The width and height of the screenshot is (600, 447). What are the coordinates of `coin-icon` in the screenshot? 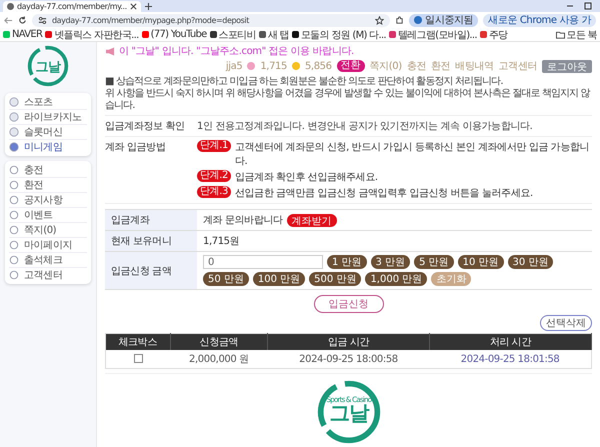 It's located at (296, 66).